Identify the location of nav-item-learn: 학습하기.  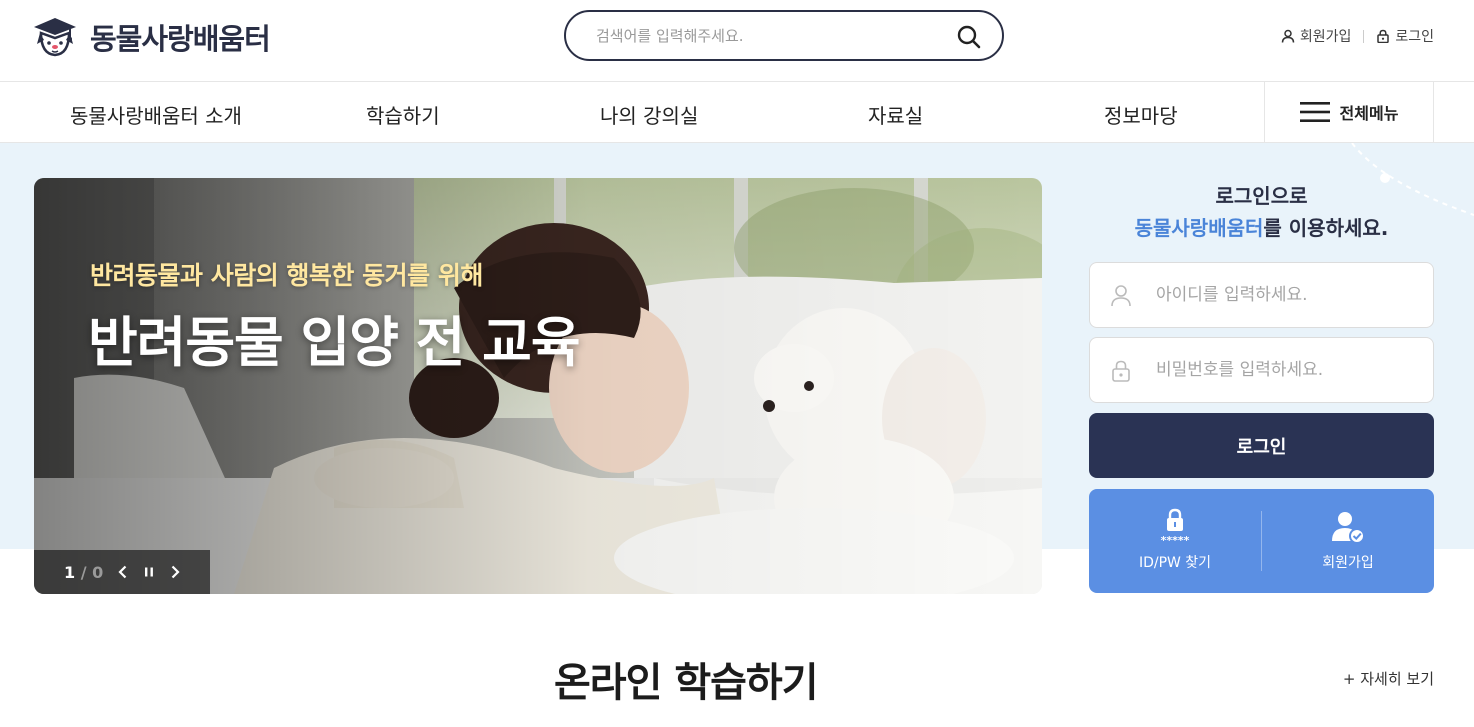
(403, 114).